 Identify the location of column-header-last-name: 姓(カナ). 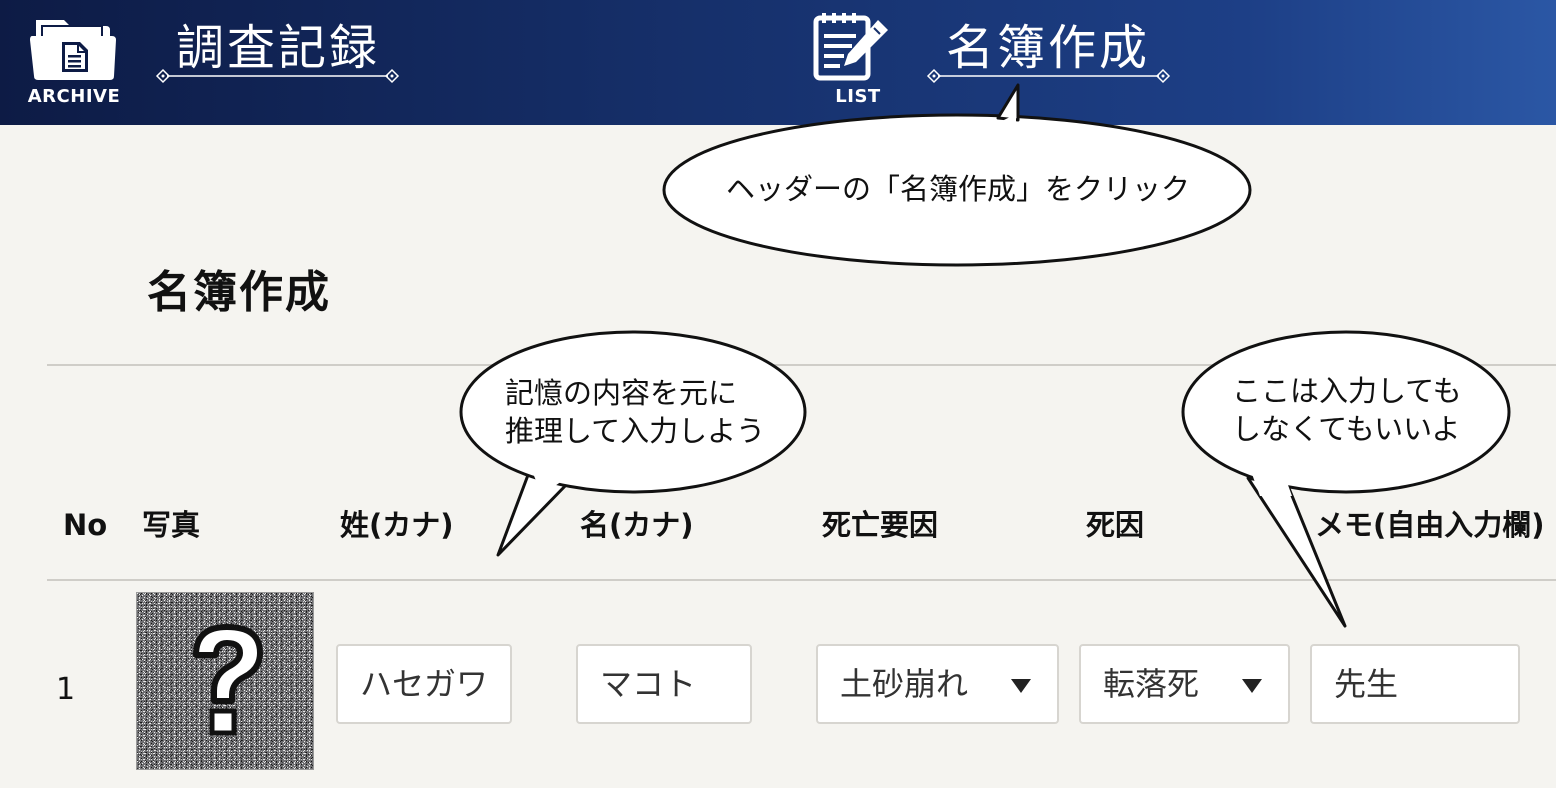
(397, 525).